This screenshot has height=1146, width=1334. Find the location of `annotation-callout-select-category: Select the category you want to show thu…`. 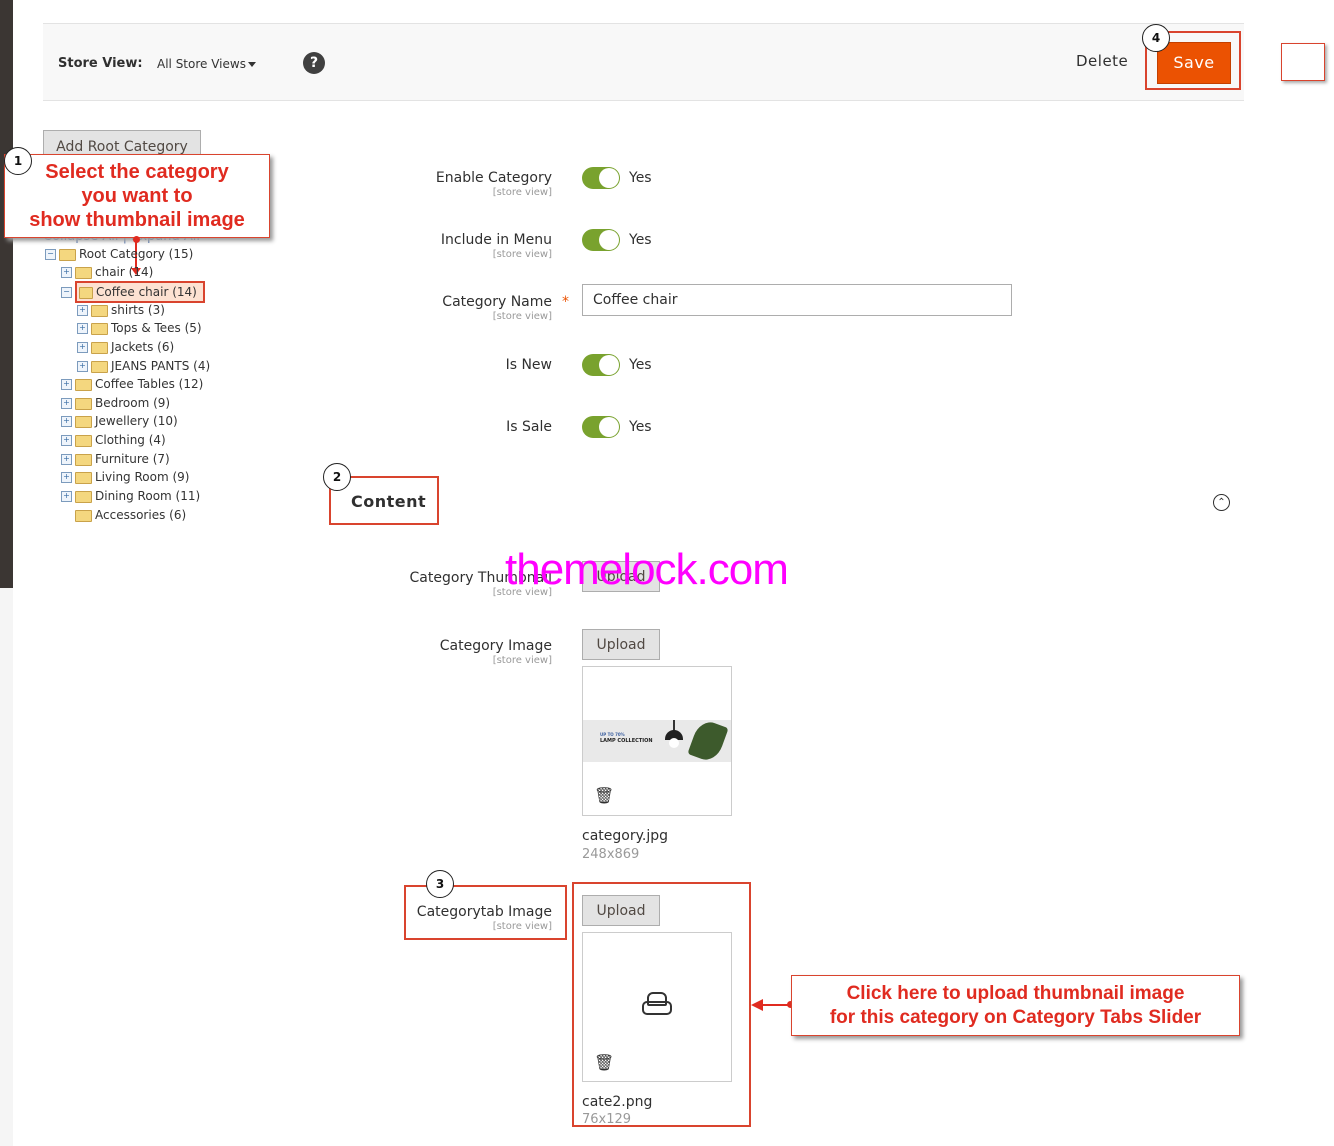

annotation-callout-select-category: Select the category you want to show thu… is located at coordinates (137, 196).